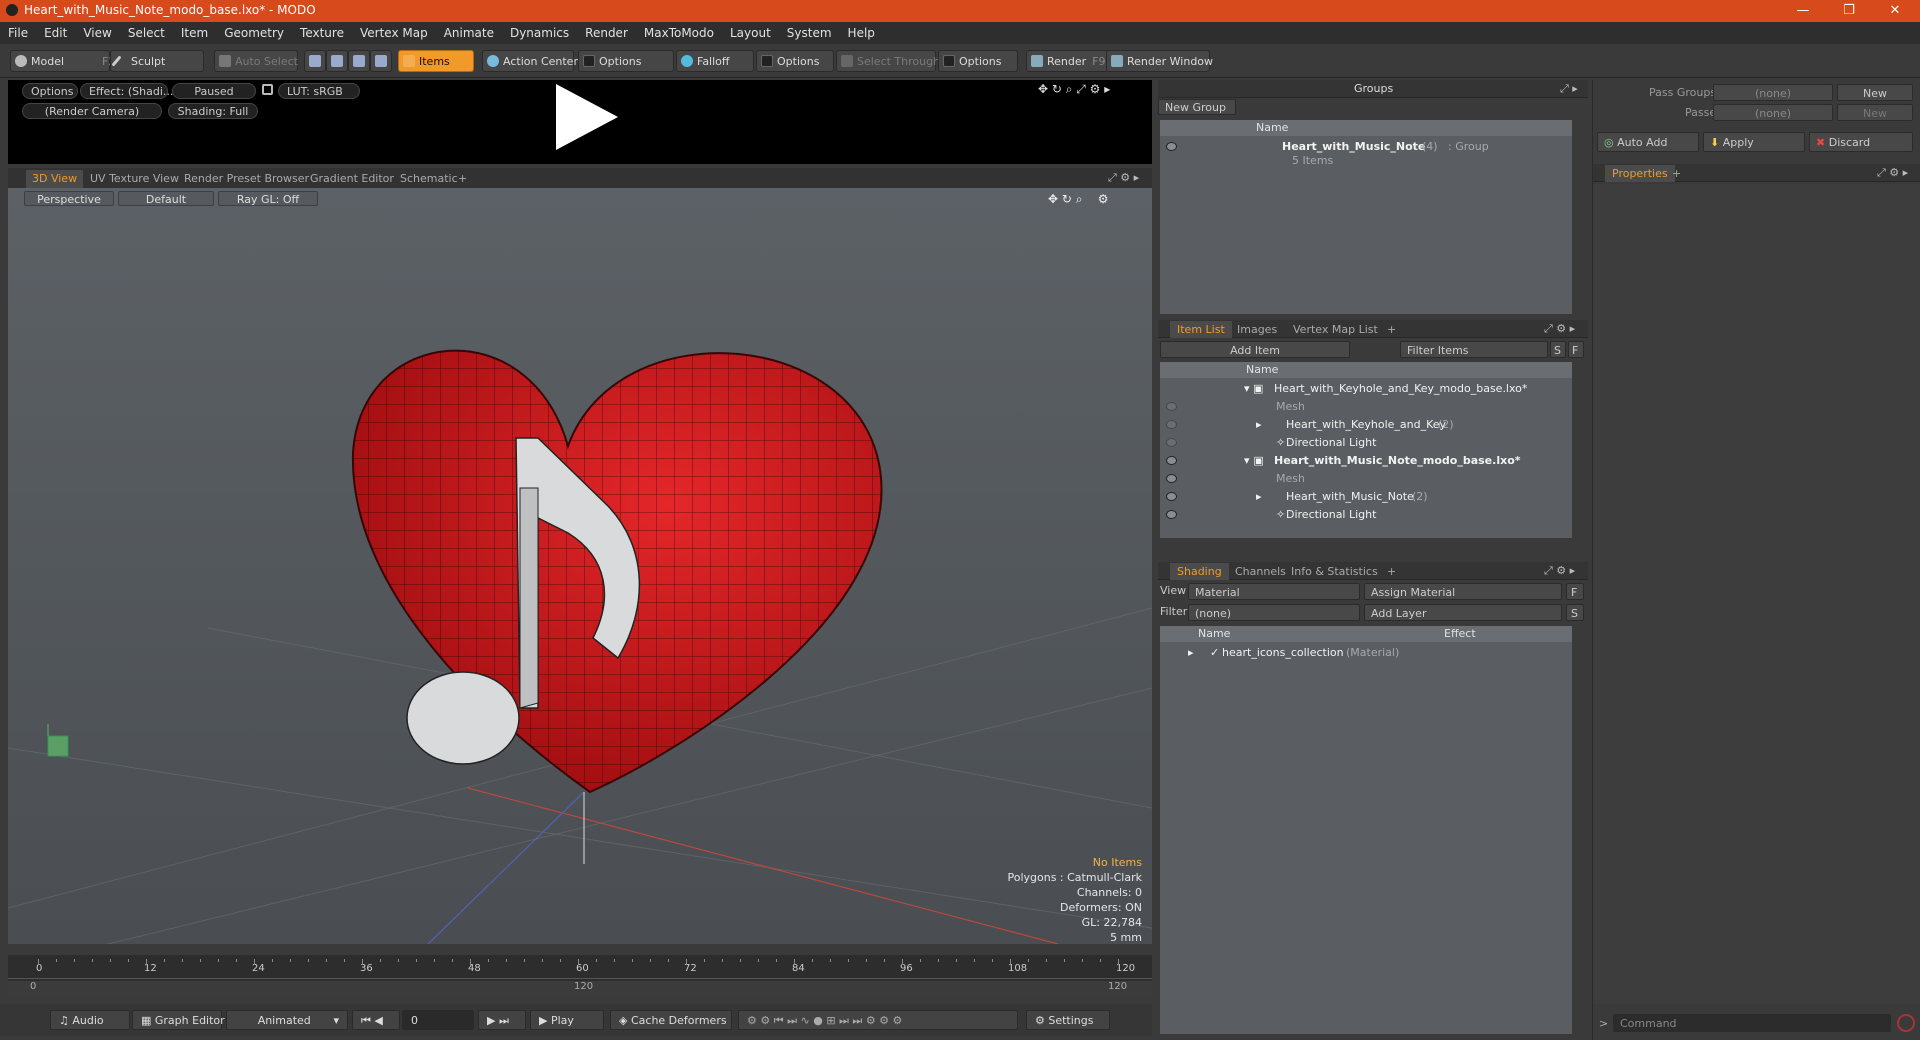 The image size is (1920, 1040). What do you see at coordinates (1849, 11) in the screenshot?
I see `restore-icon: ❐` at bounding box center [1849, 11].